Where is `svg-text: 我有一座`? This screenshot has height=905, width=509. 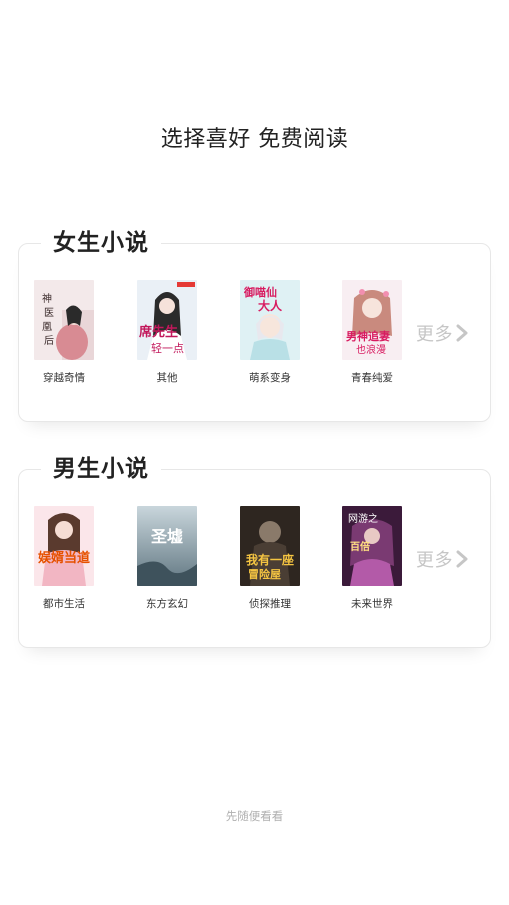
svg-text: 我有一座 is located at coordinates (270, 559).